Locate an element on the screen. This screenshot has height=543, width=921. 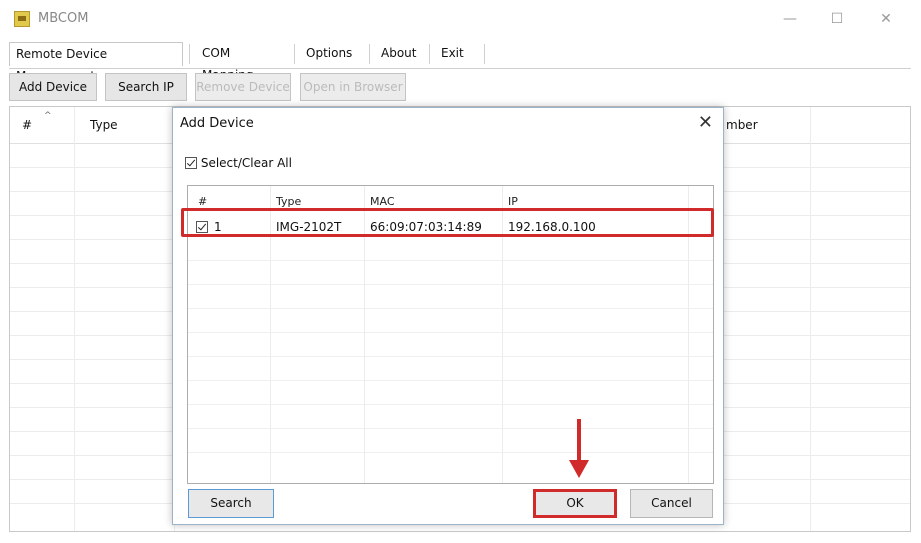
remove-device-button: Remove Device is located at coordinates (243, 87).